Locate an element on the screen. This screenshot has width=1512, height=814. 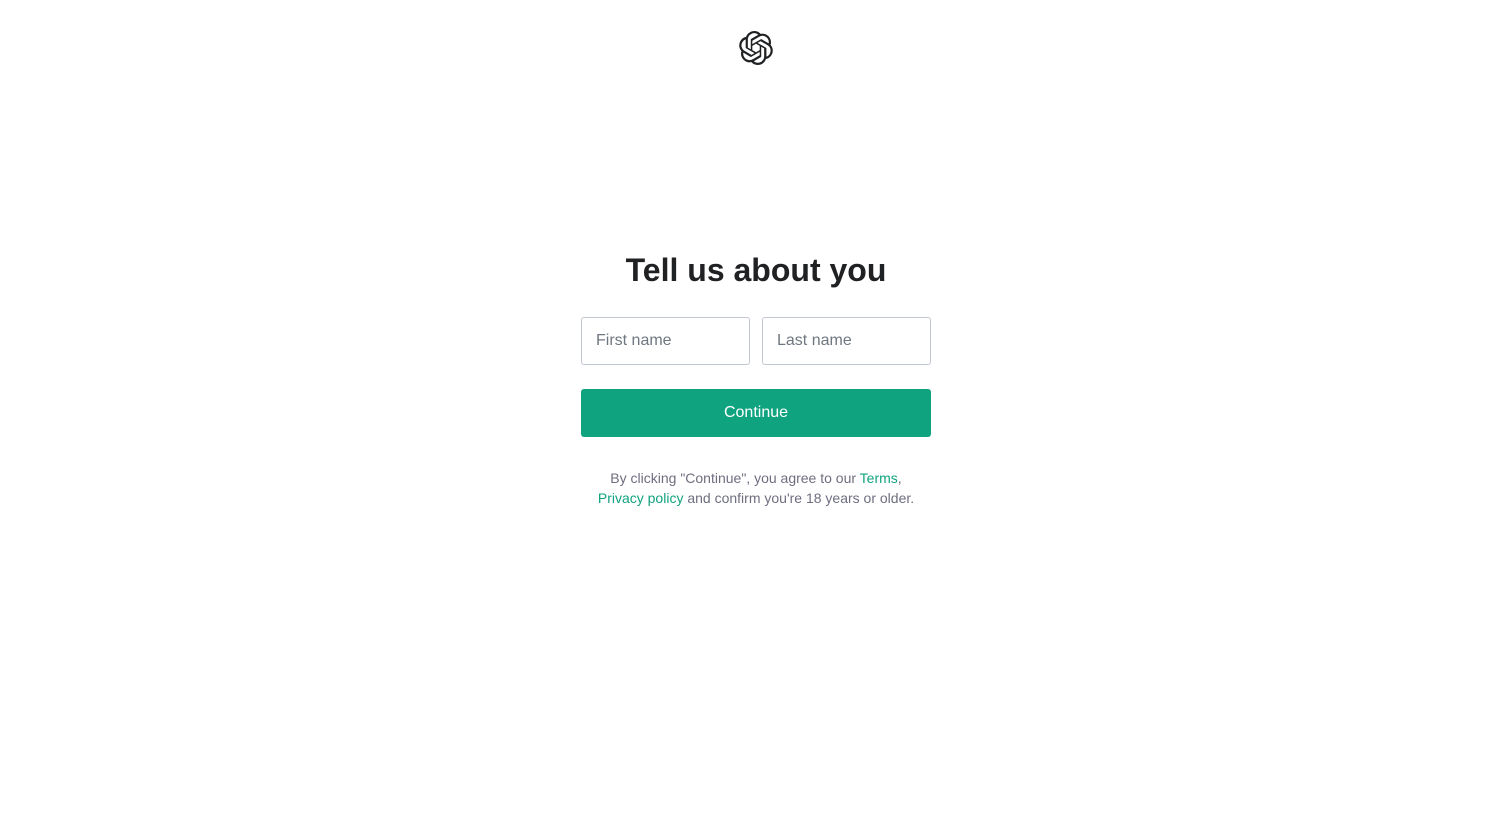
continue-button: Continue is located at coordinates (756, 413).